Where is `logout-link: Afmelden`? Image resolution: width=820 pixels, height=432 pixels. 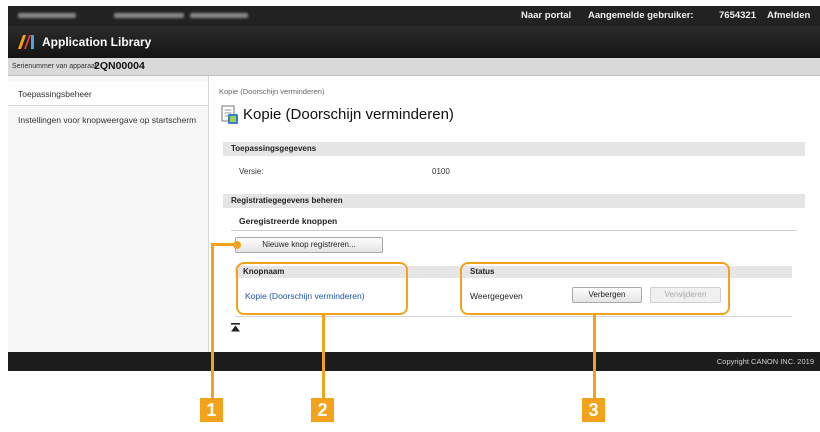
logout-link: Afmelden is located at coordinates (788, 15).